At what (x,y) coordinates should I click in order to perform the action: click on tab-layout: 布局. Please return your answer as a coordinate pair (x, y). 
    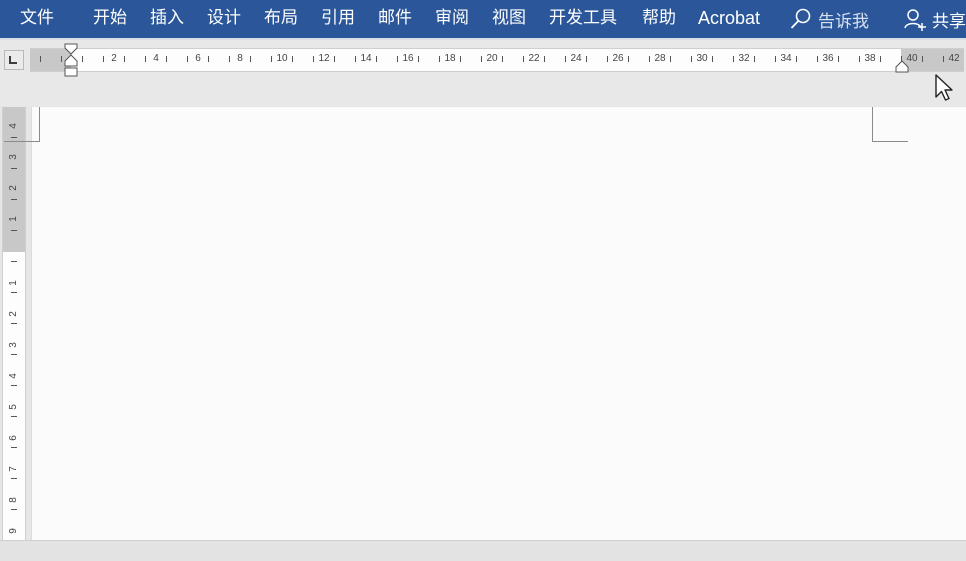
    Looking at the image, I should click on (281, 19).